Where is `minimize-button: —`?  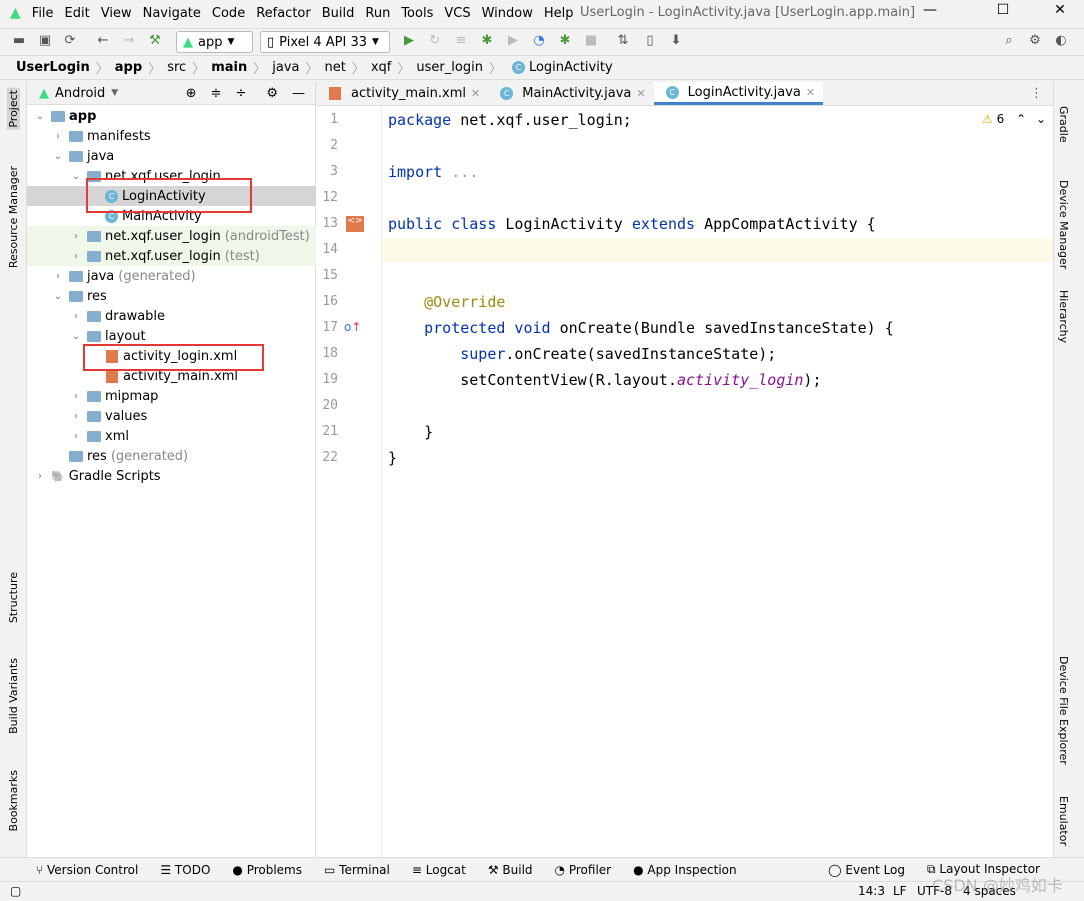 minimize-button: — is located at coordinates (930, 13).